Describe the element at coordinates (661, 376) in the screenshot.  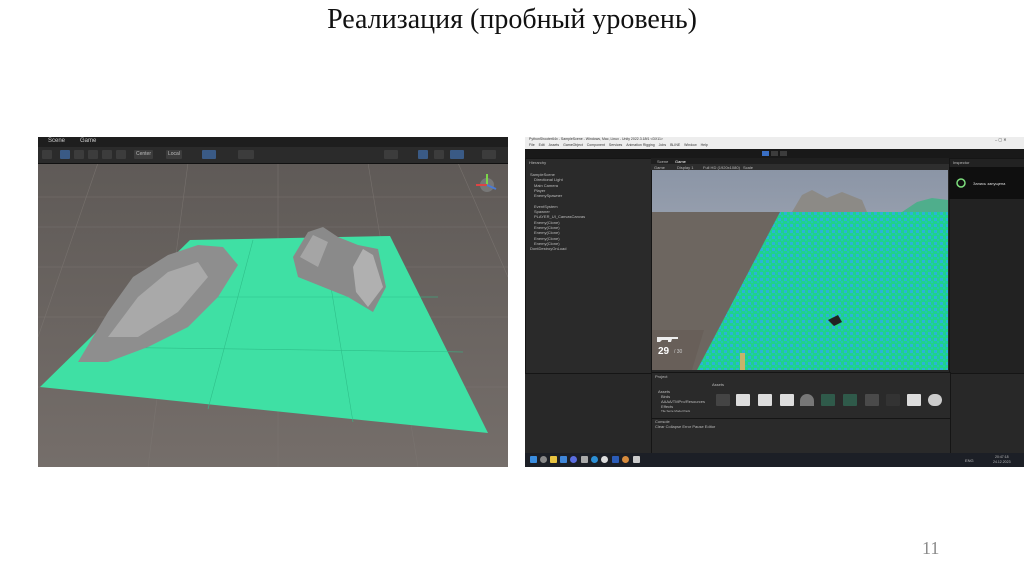
I see `project-label: Project` at that location.